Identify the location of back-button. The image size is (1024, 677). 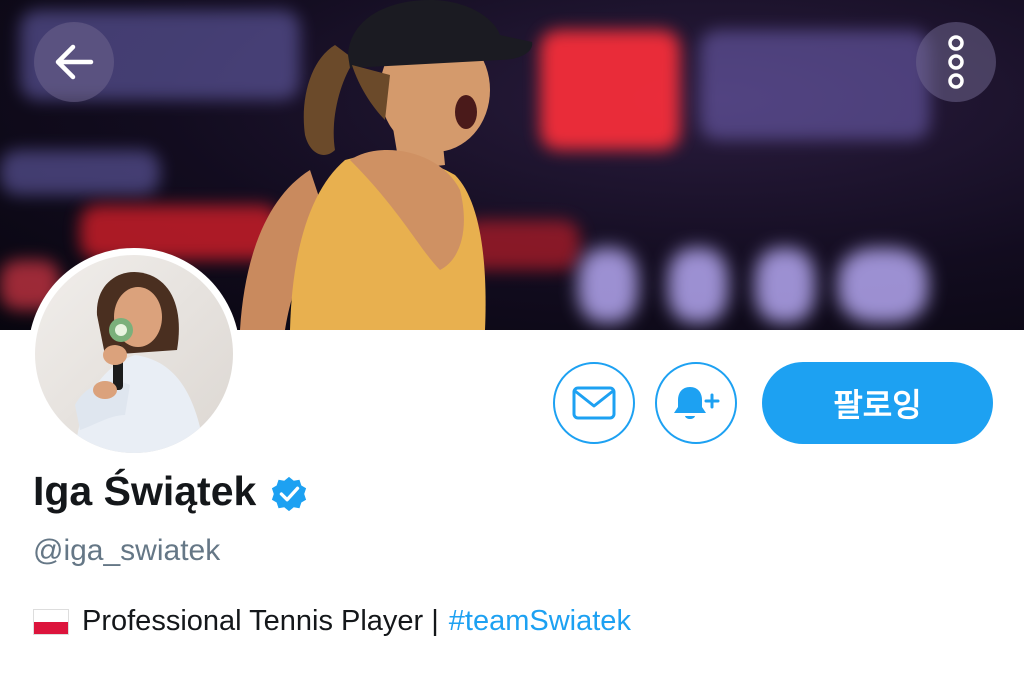
(74, 62).